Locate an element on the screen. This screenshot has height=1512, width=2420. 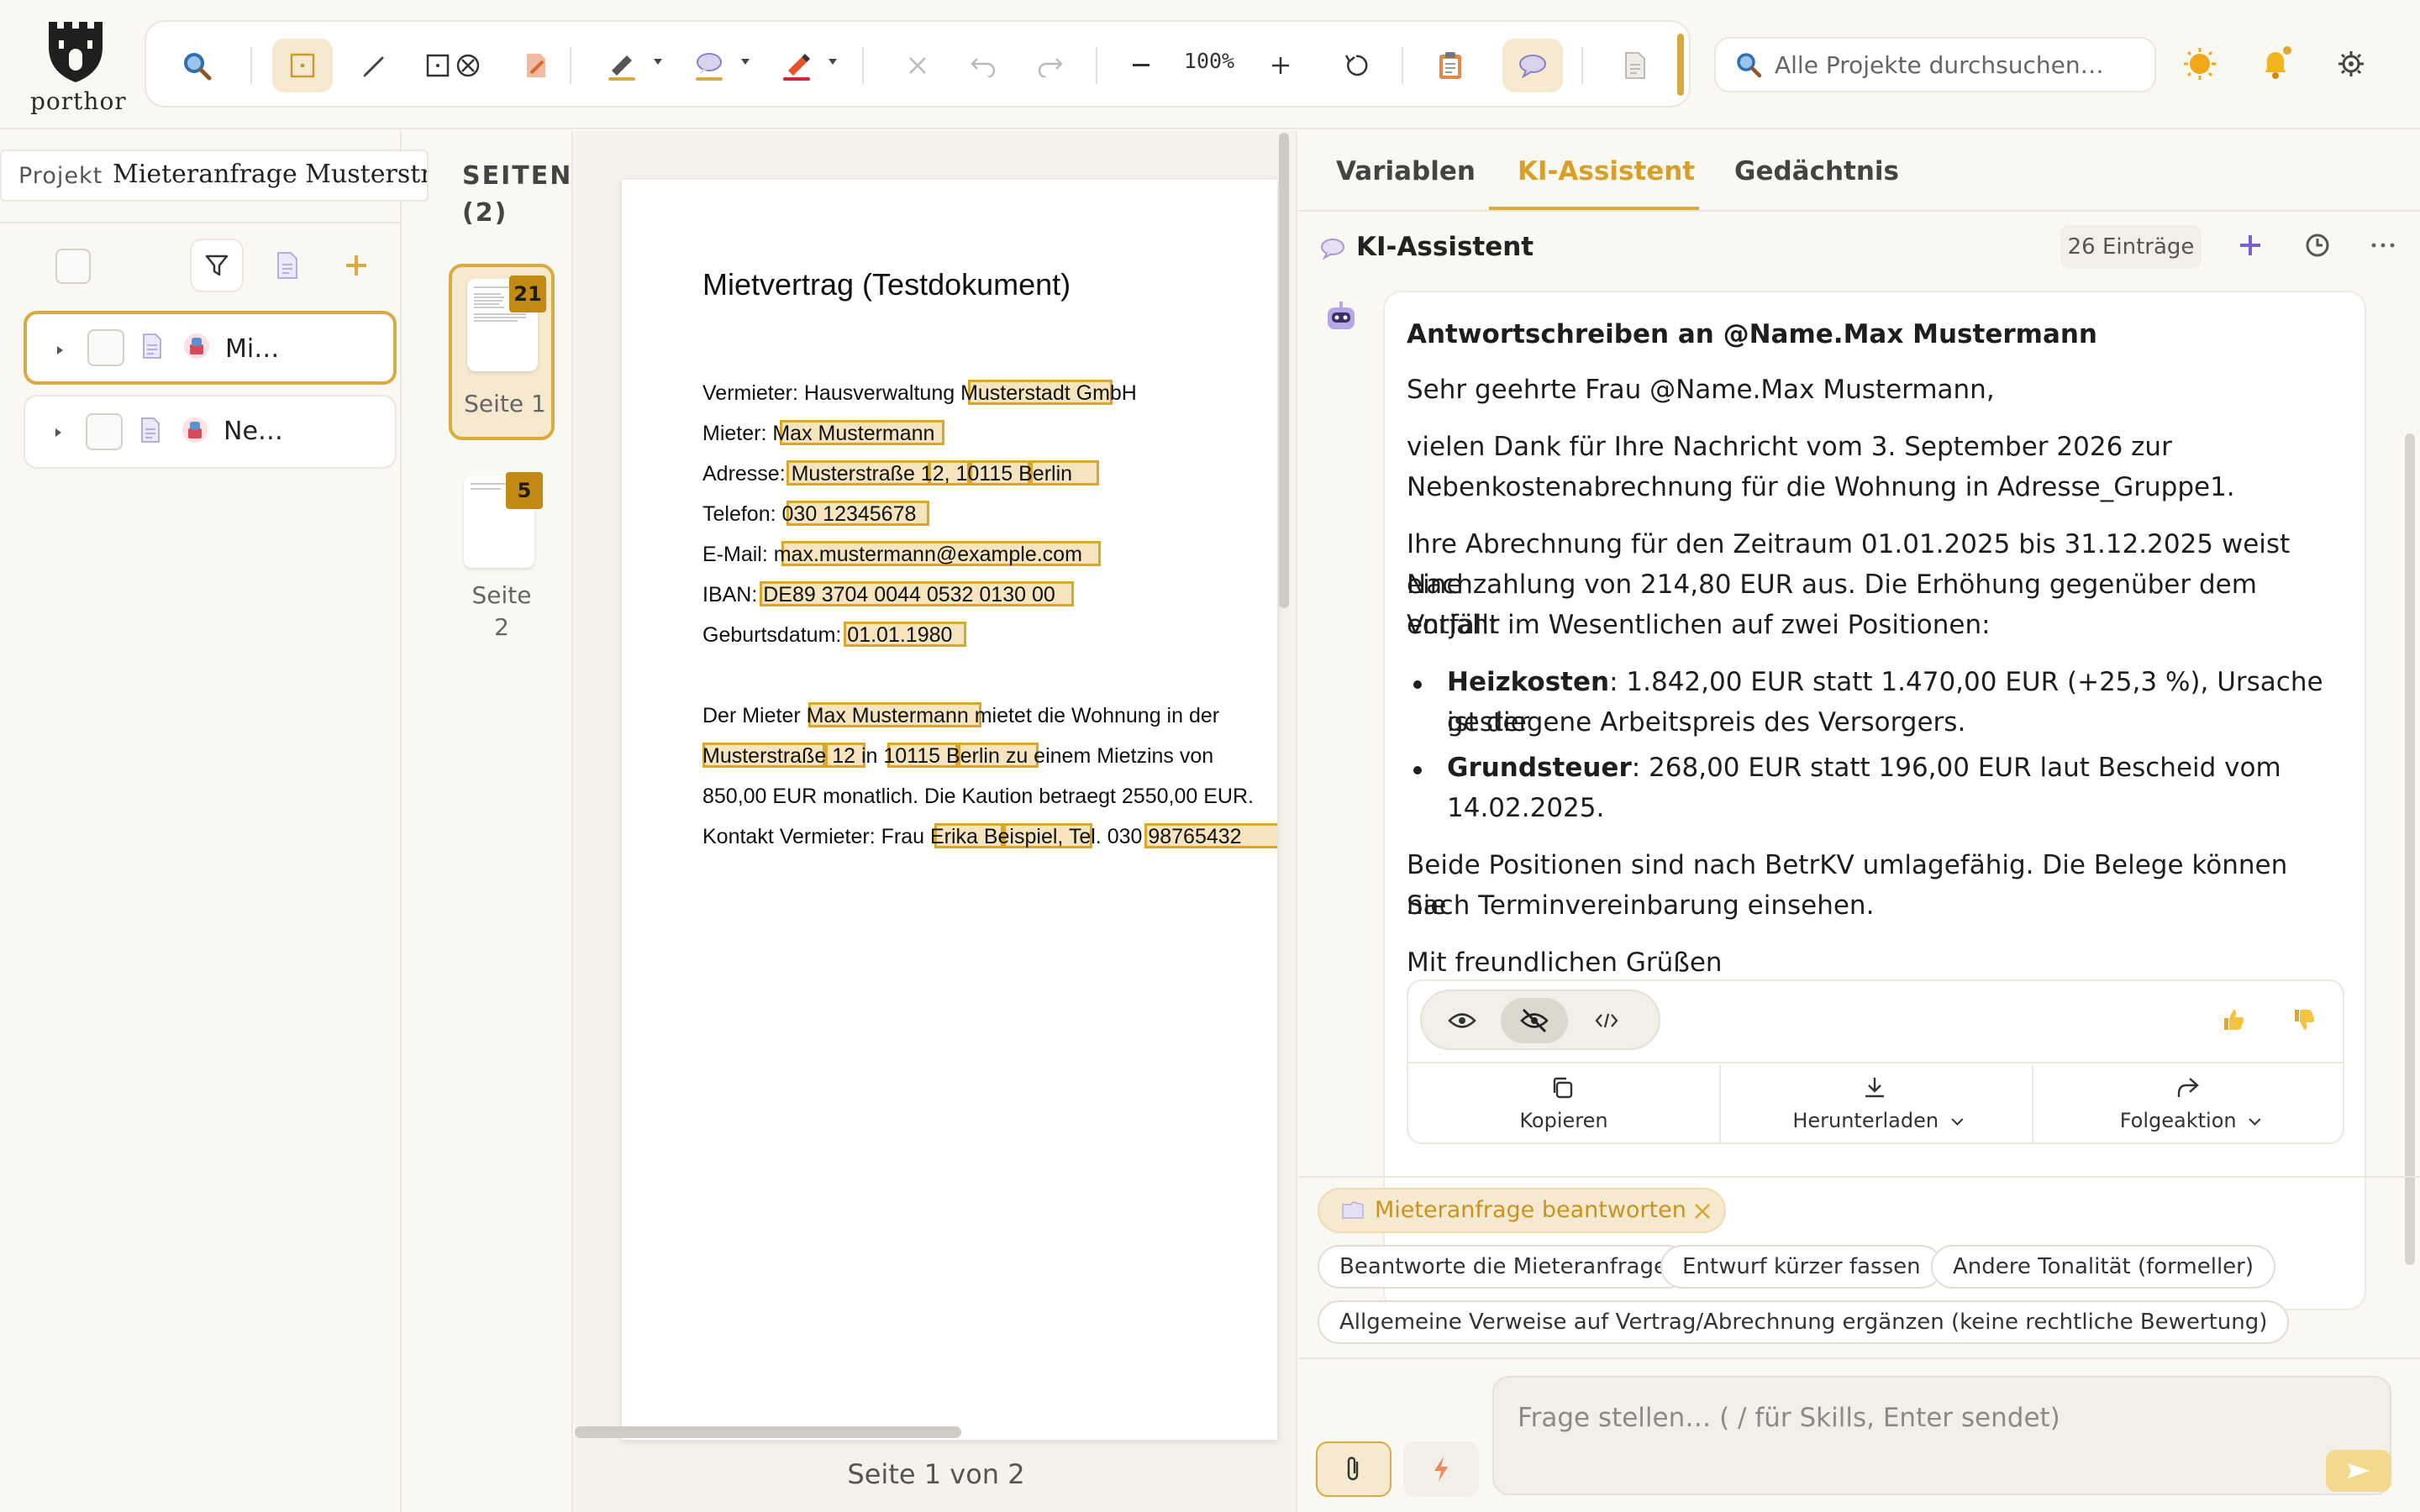
project-search is located at coordinates (1935, 64).